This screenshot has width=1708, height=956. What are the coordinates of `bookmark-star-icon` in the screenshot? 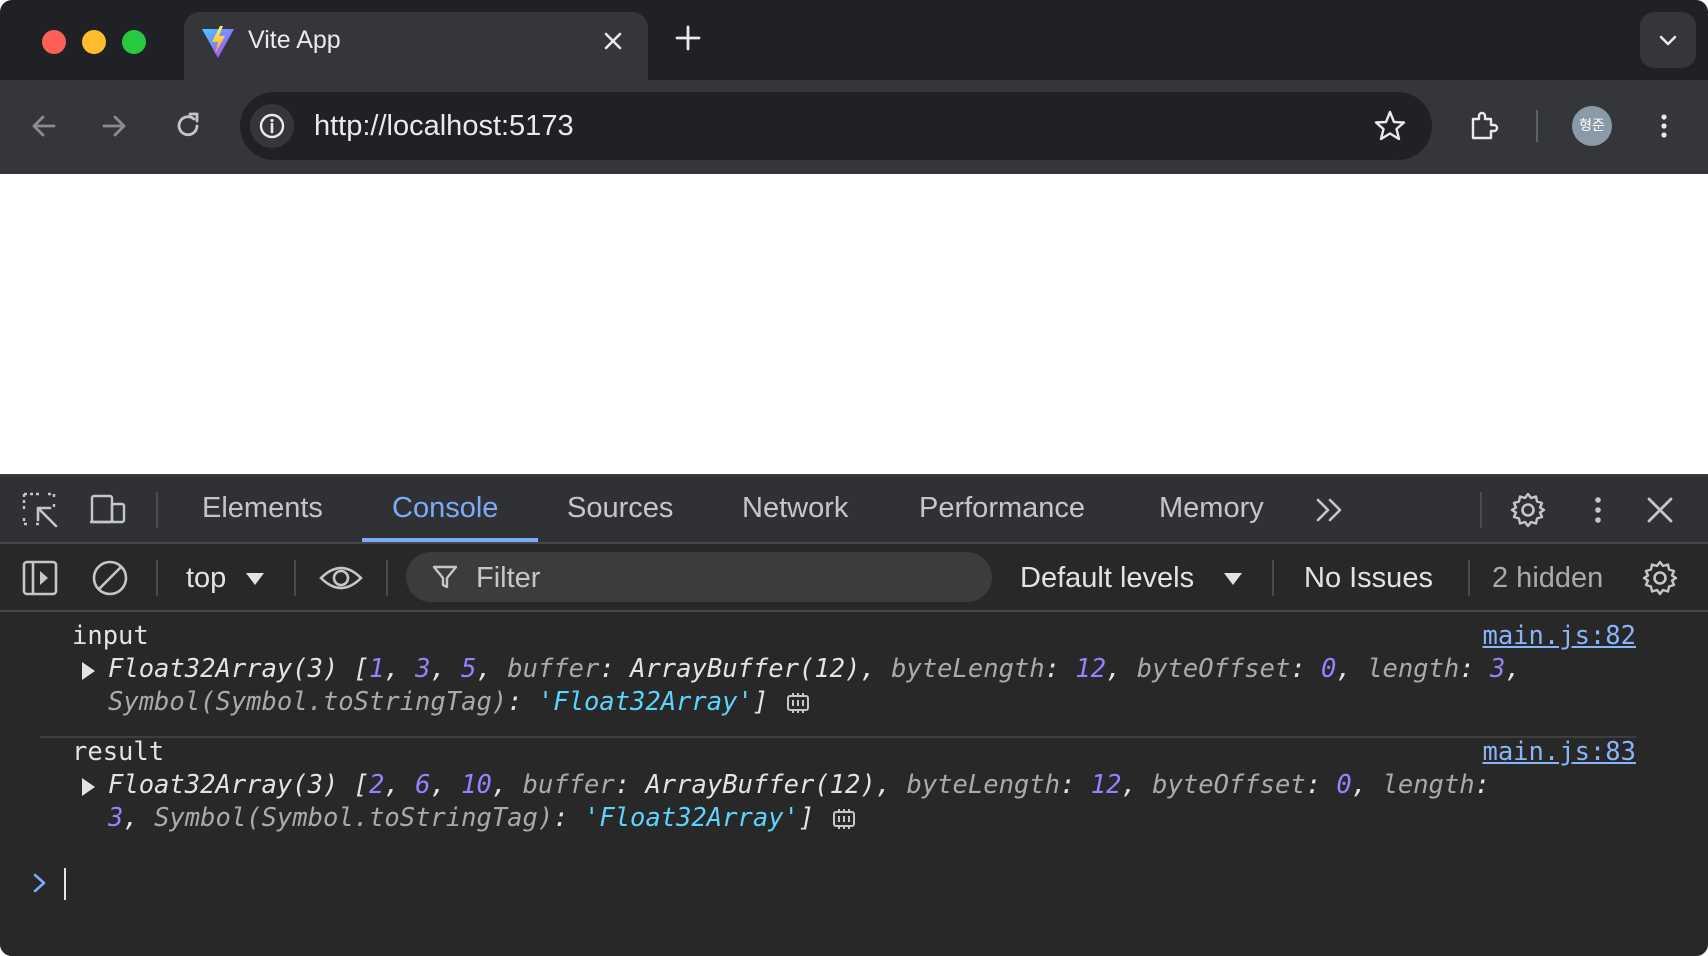 It's located at (1390, 126).